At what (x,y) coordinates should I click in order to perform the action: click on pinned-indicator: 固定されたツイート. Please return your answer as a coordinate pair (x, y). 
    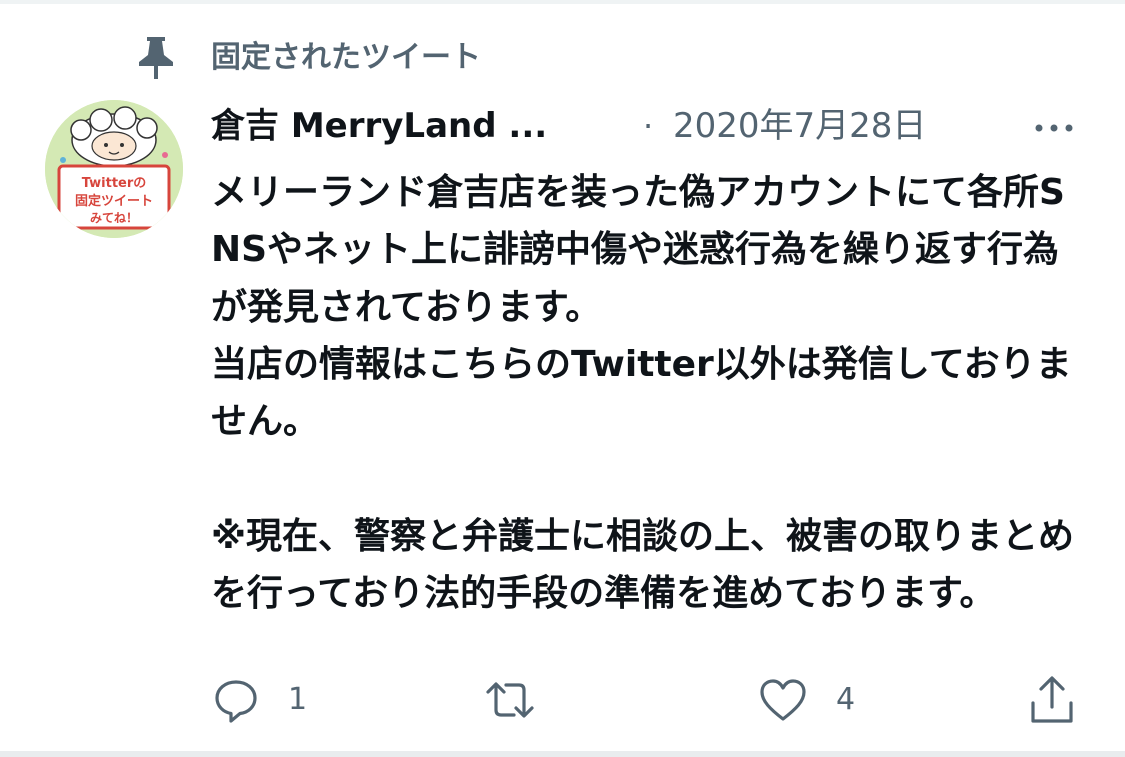
    Looking at the image, I should click on (562, 58).